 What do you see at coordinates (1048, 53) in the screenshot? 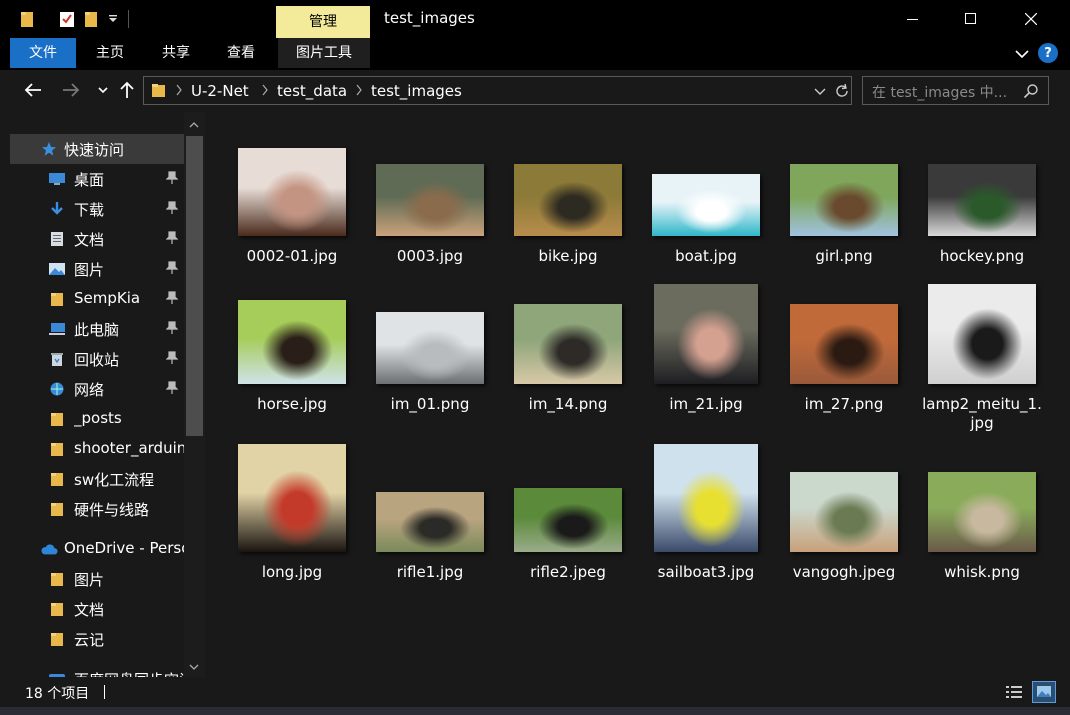
I see `help-button: ?` at bounding box center [1048, 53].